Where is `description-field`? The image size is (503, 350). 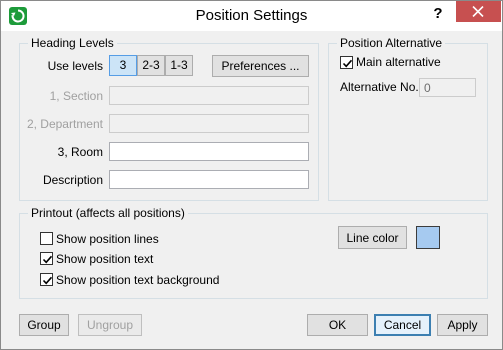
description-field is located at coordinates (209, 179).